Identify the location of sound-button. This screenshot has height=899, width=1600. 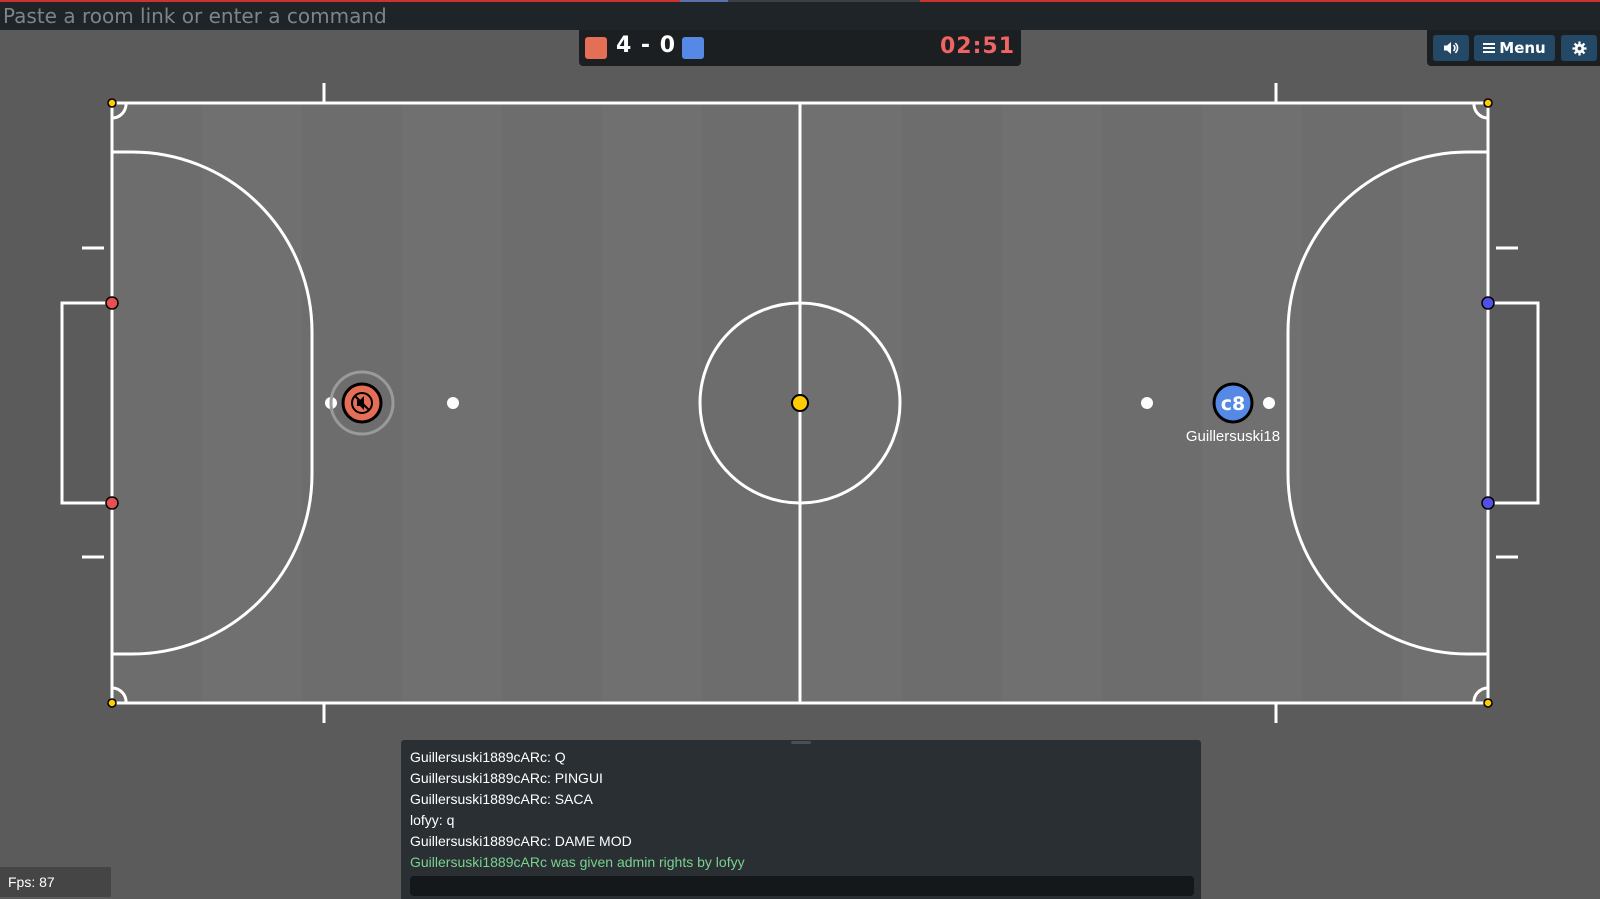
(1451, 48).